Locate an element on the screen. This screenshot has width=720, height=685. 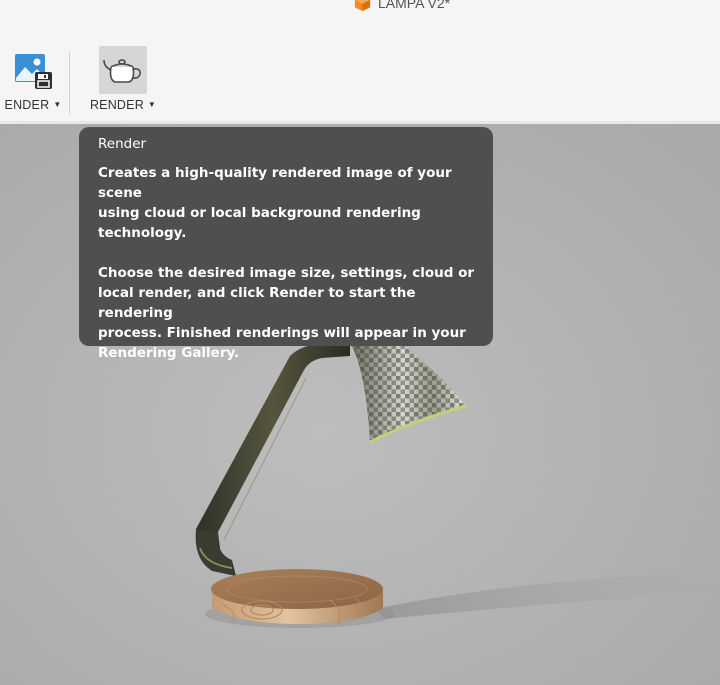
render-label-text: RENDER is located at coordinates (116, 105).